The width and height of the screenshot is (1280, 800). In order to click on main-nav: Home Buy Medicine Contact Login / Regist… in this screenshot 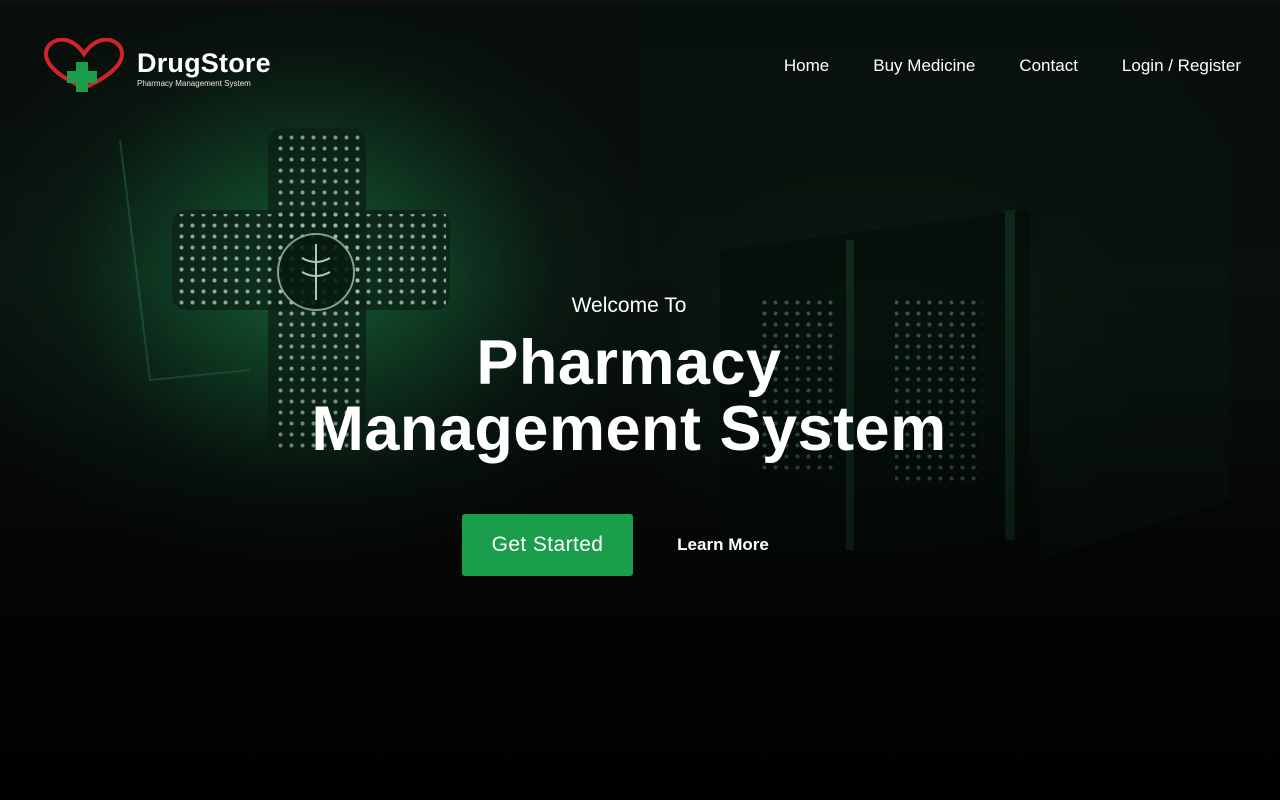, I will do `click(1012, 66)`.